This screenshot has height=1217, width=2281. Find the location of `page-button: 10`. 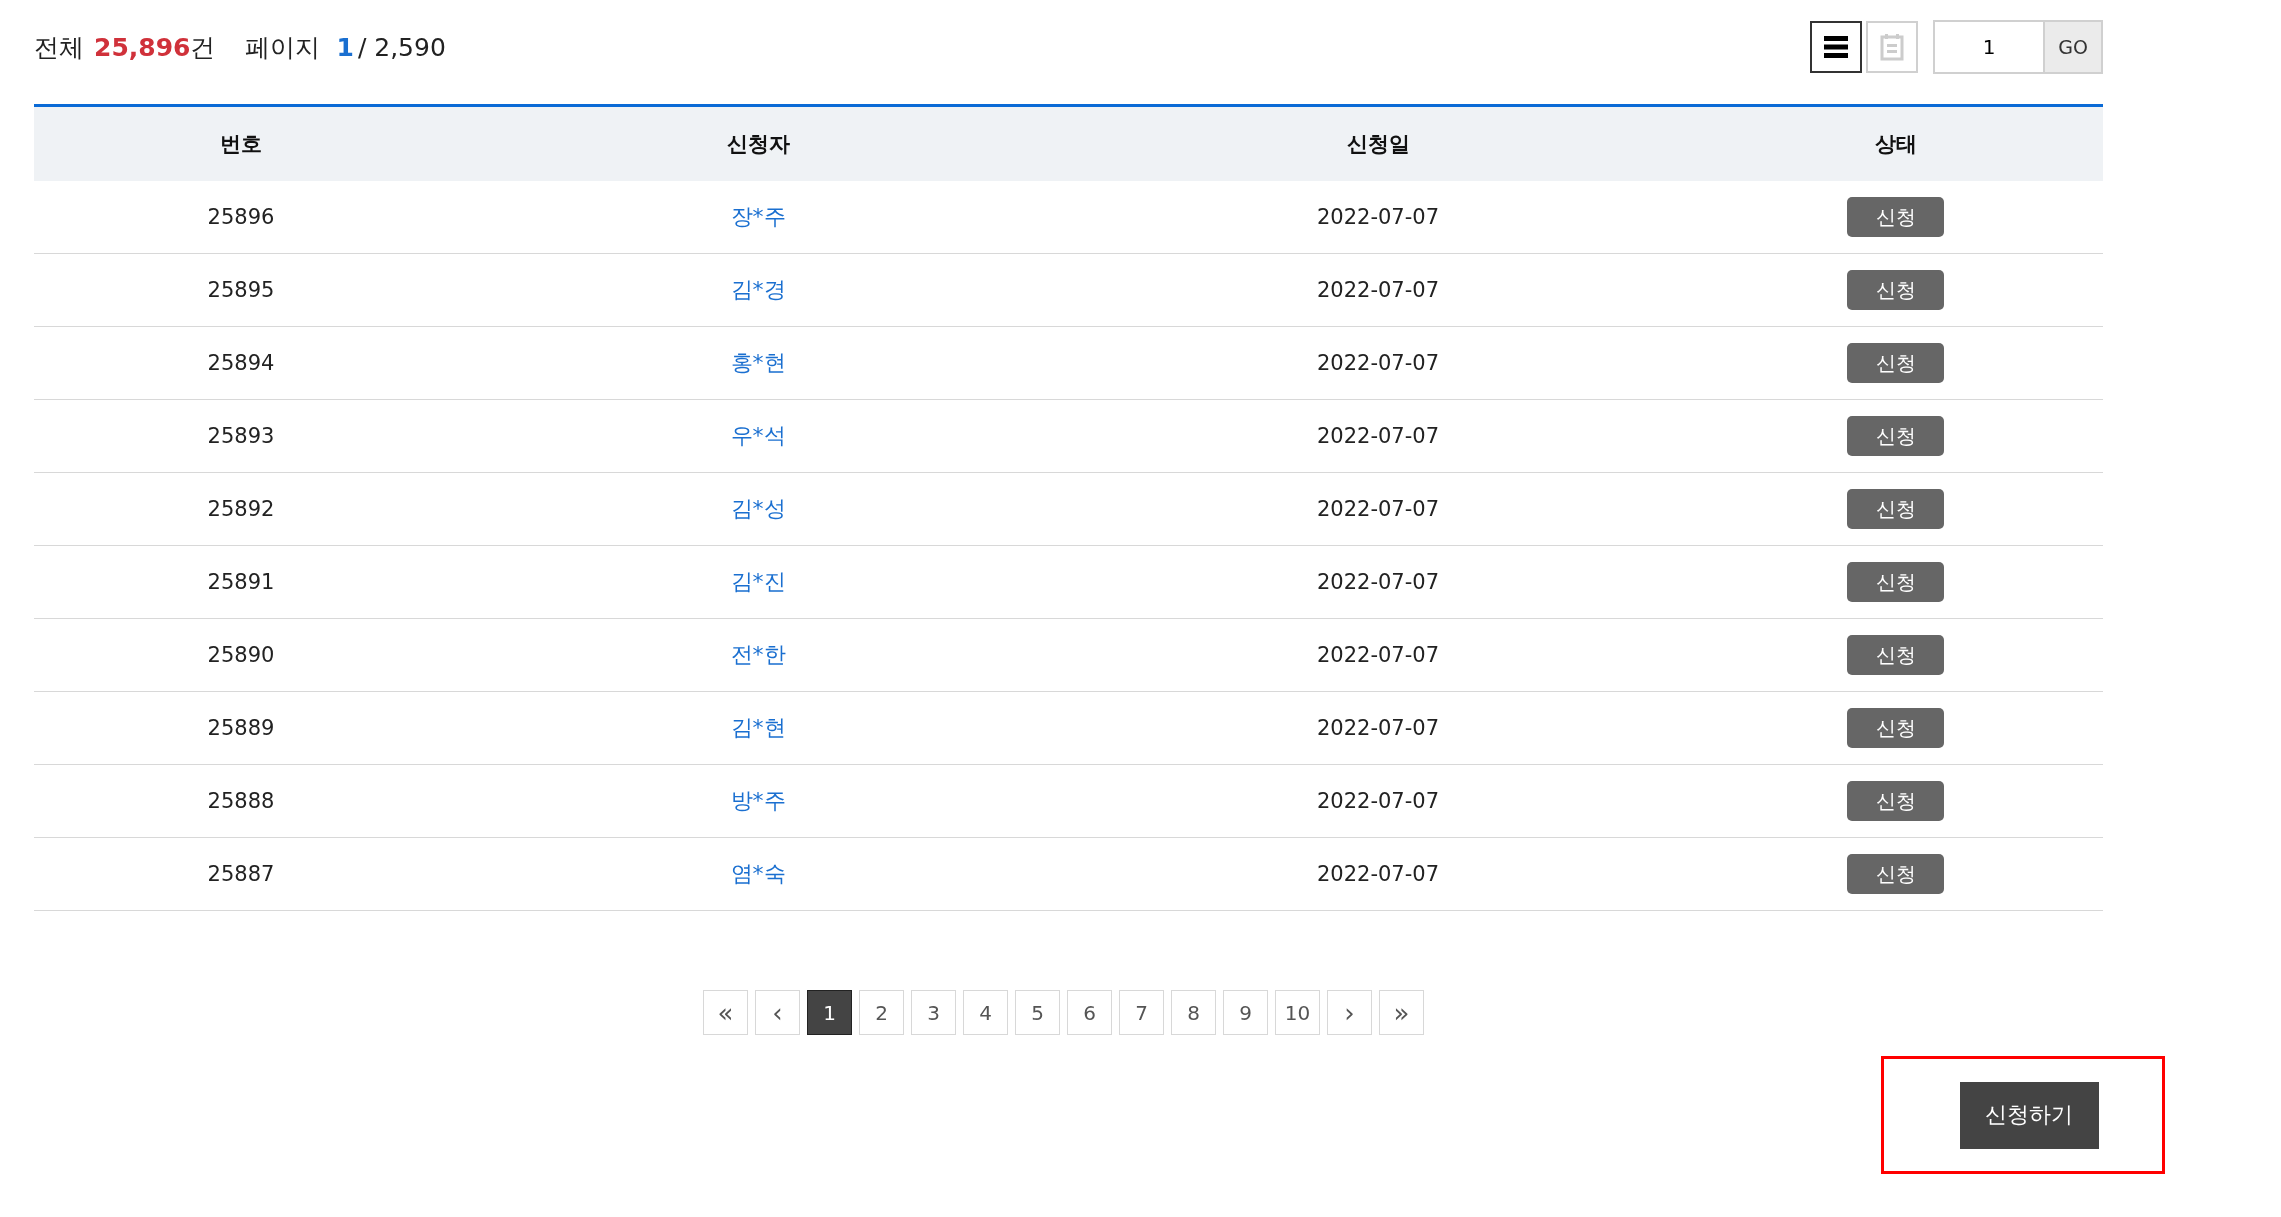

page-button: 10 is located at coordinates (1297, 1012).